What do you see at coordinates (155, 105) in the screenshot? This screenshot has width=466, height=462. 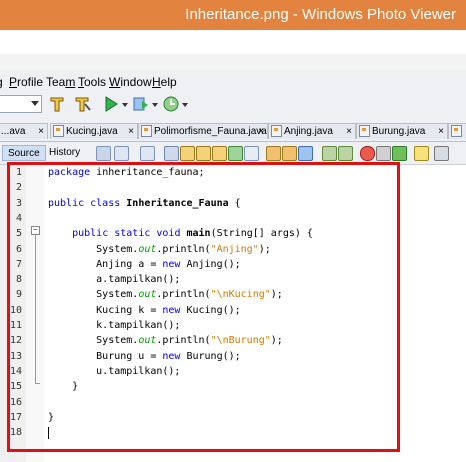 I see `debug-dropdown-icon` at bounding box center [155, 105].